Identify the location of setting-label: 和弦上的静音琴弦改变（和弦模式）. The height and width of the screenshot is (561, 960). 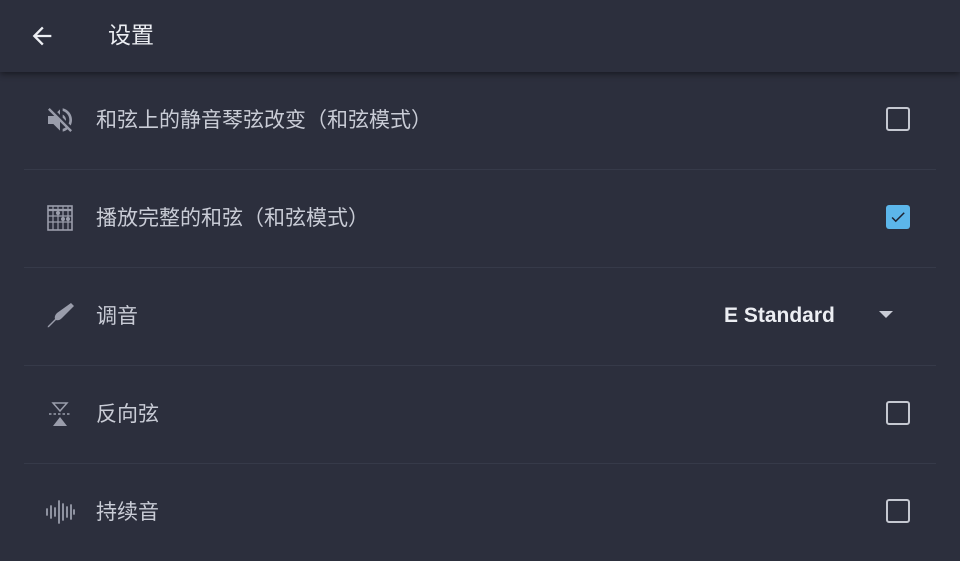
(264, 120).